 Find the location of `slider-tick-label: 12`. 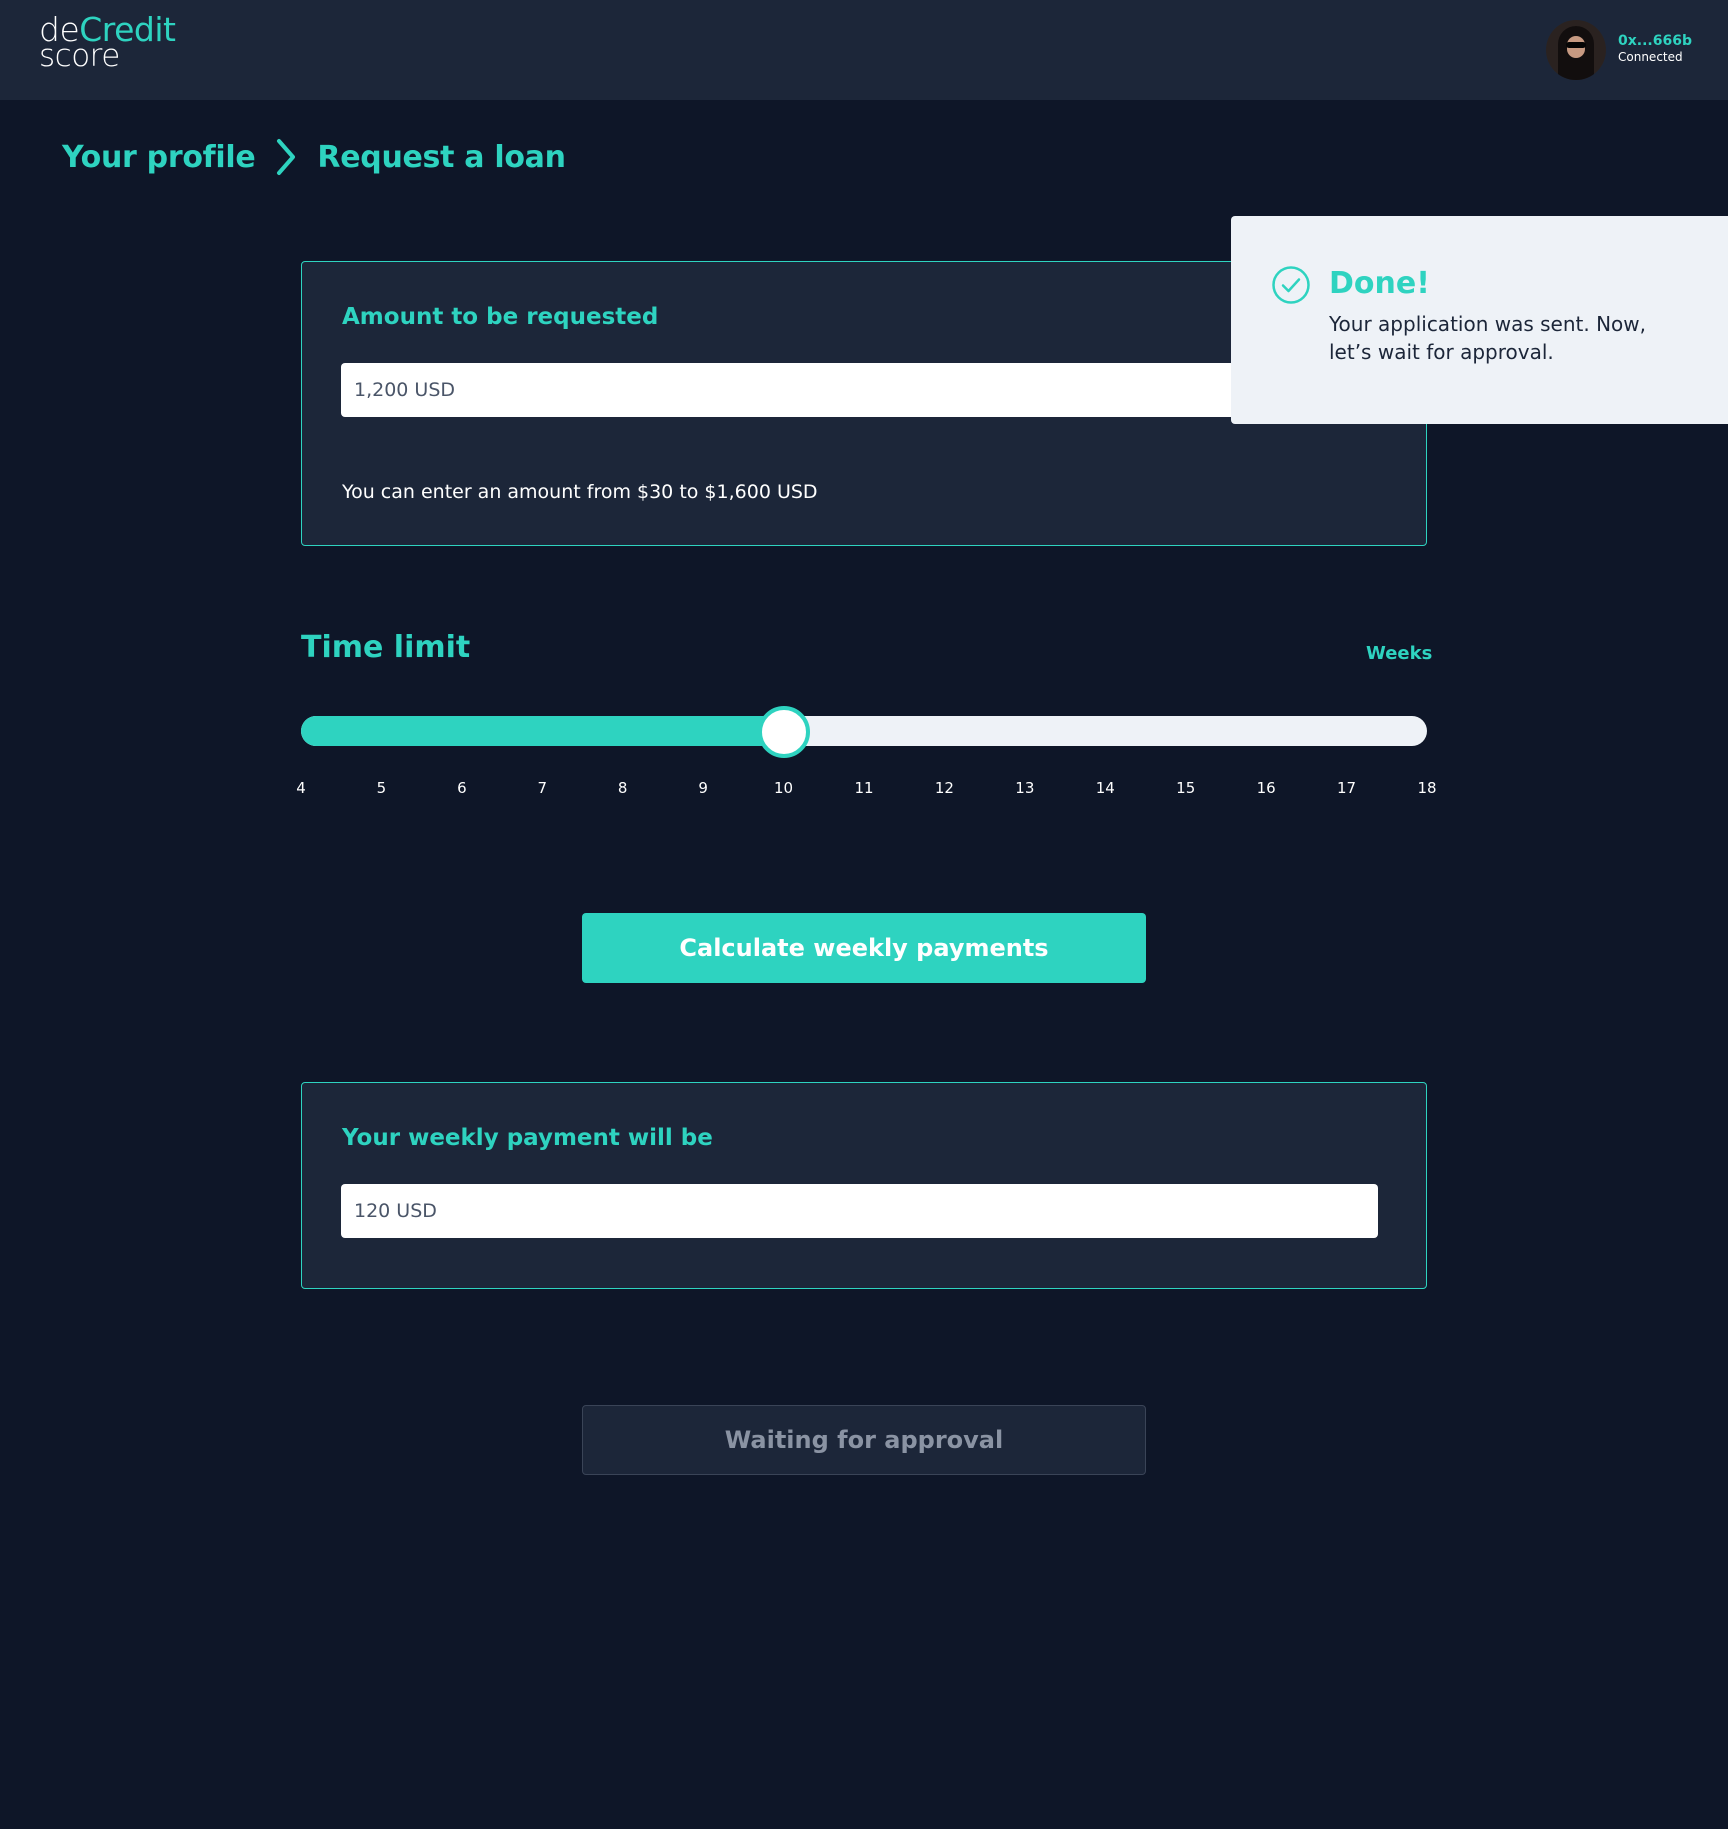

slider-tick-label: 12 is located at coordinates (944, 788).